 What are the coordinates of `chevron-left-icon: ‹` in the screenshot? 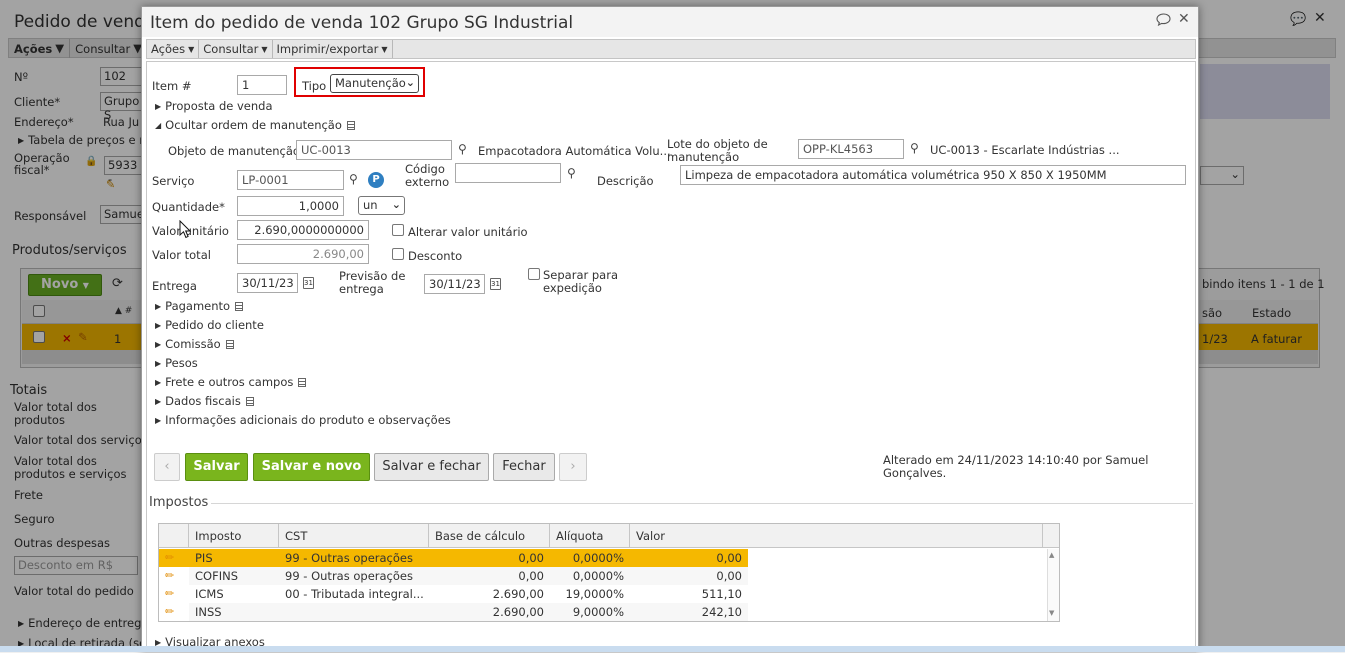 It's located at (167, 466).